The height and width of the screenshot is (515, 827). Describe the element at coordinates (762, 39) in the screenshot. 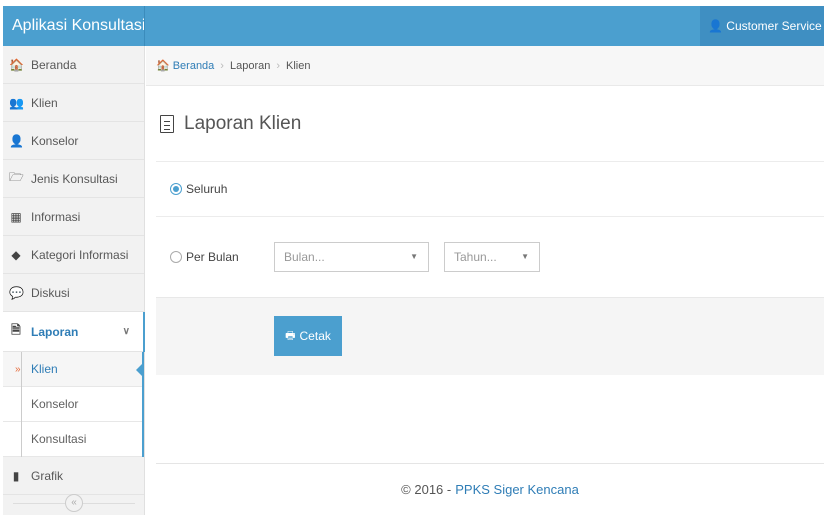

I see `user-menu-button: 👤 Customer Service ▼` at that location.